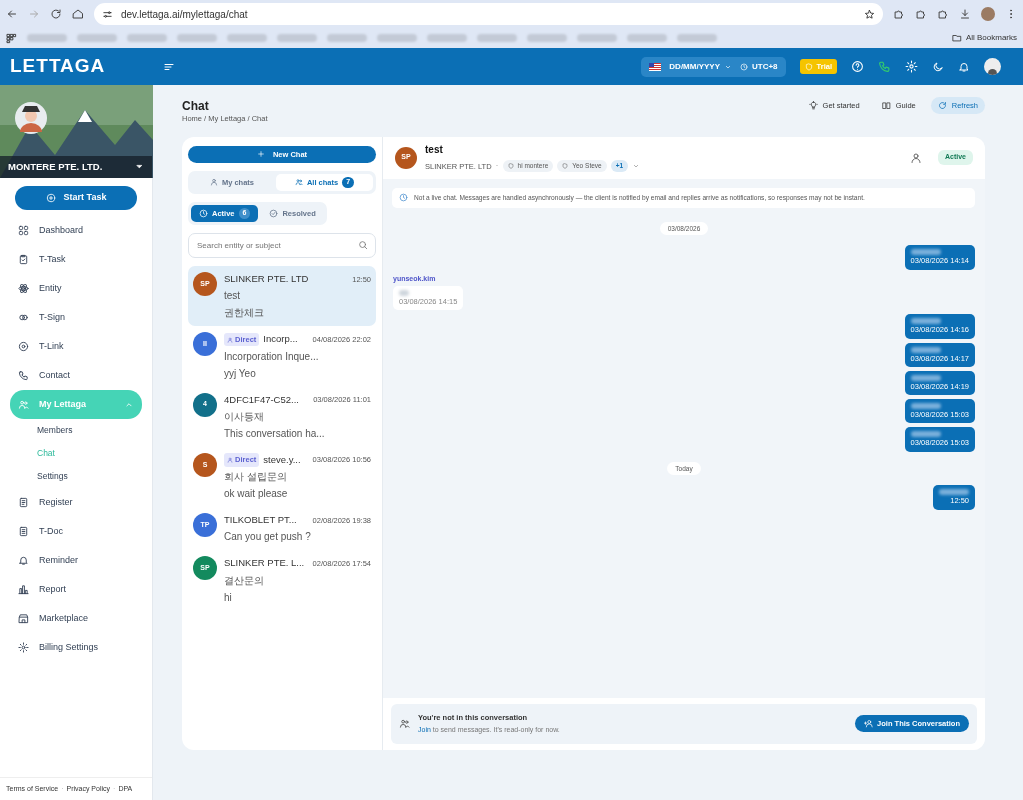  Describe the element at coordinates (228, 597) in the screenshot. I see `conversation-preview: hi` at that location.